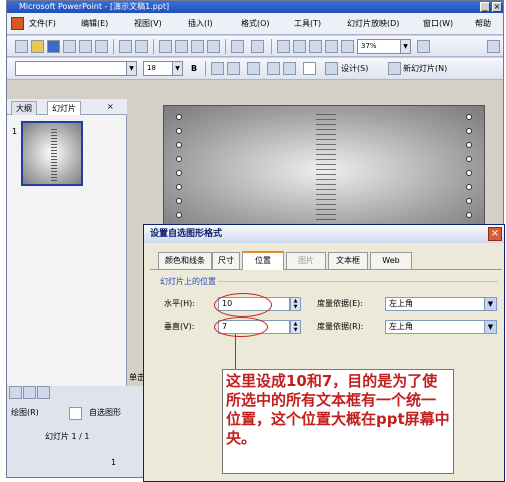 Image resolution: width=506 pixels, height=482 pixels. What do you see at coordinates (163, 68) in the screenshot?
I see `font-size-combo: 18 ▼` at bounding box center [163, 68].